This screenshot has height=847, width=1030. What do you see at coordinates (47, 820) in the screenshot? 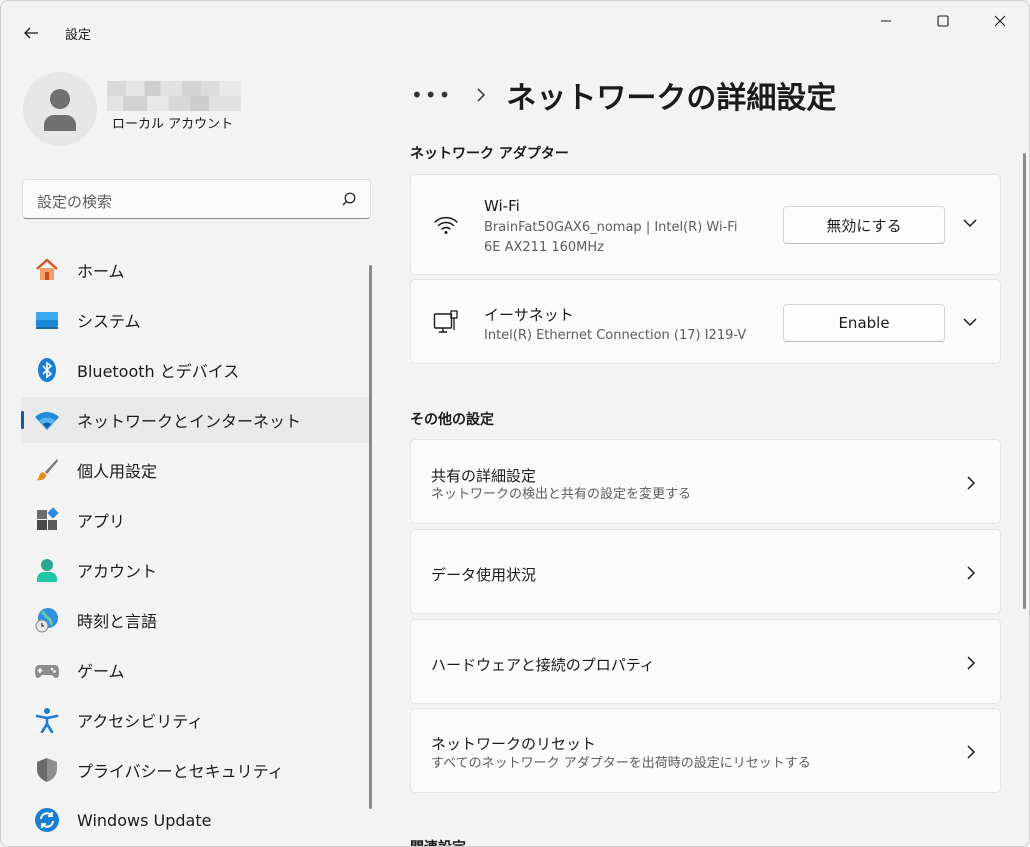
I see `update-icon` at bounding box center [47, 820].